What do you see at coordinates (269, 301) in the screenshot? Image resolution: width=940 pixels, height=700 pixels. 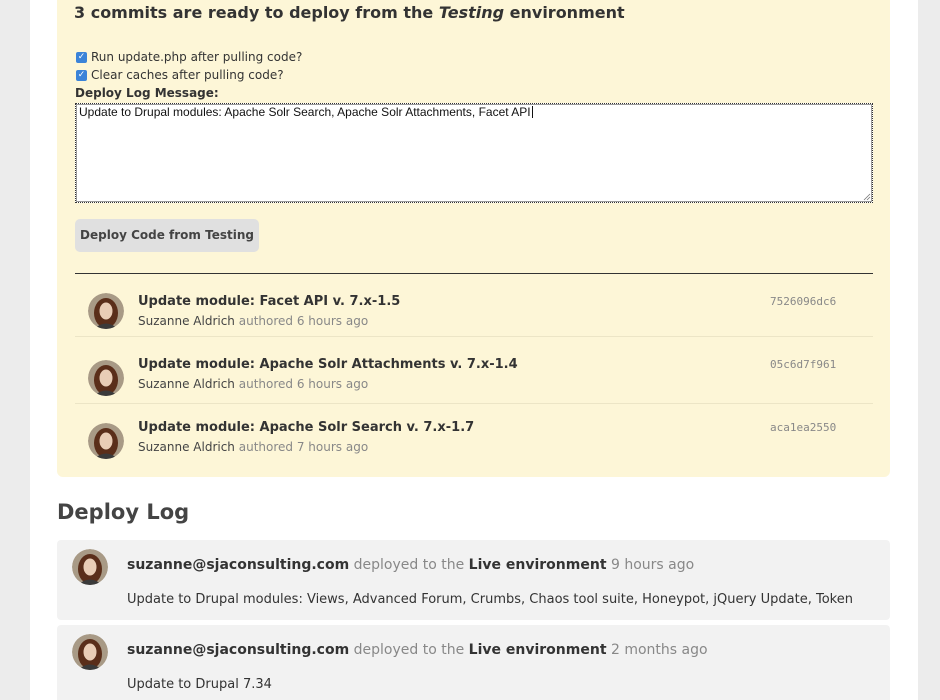 I see `commit-title: Update module: Facet API v. 7.x-1.5` at bounding box center [269, 301].